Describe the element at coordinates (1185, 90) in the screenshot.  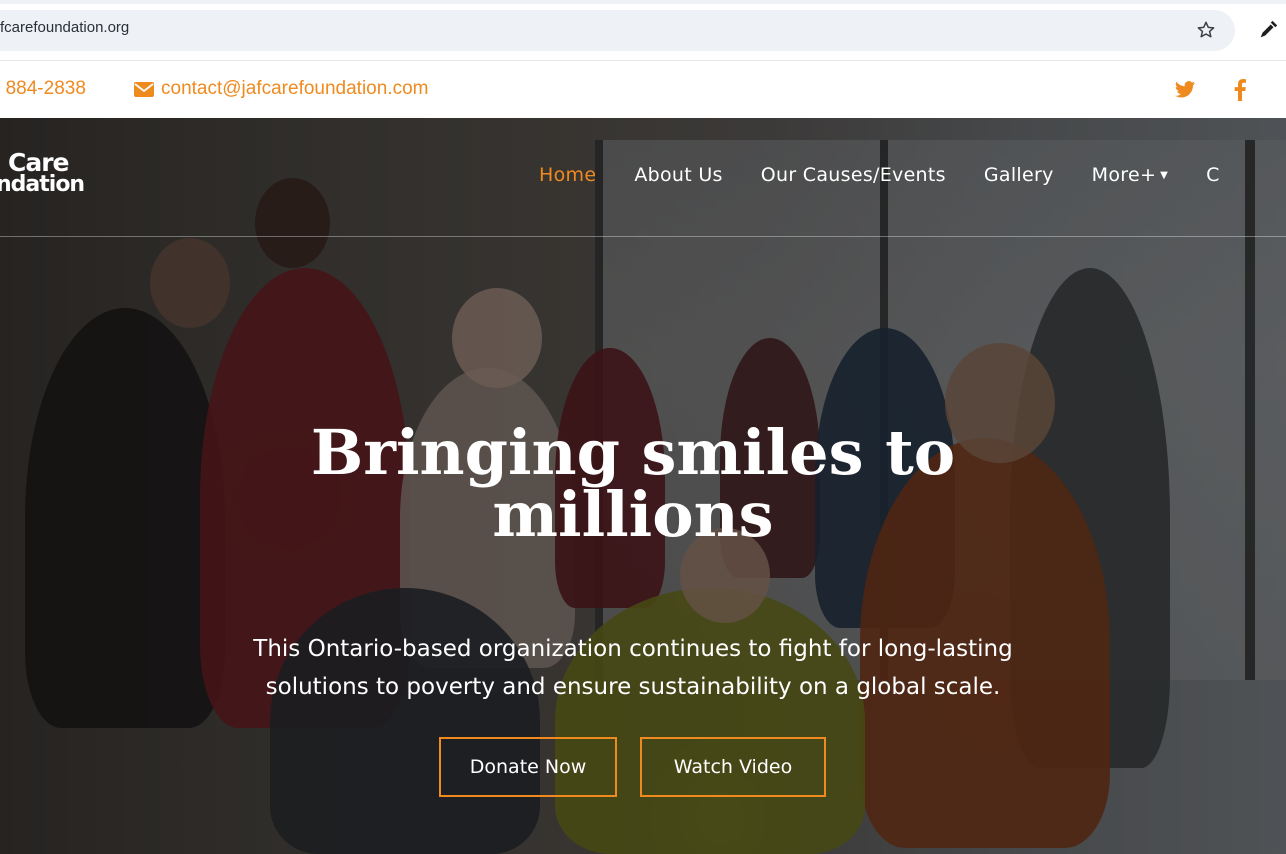
I see `twitter-icon` at that location.